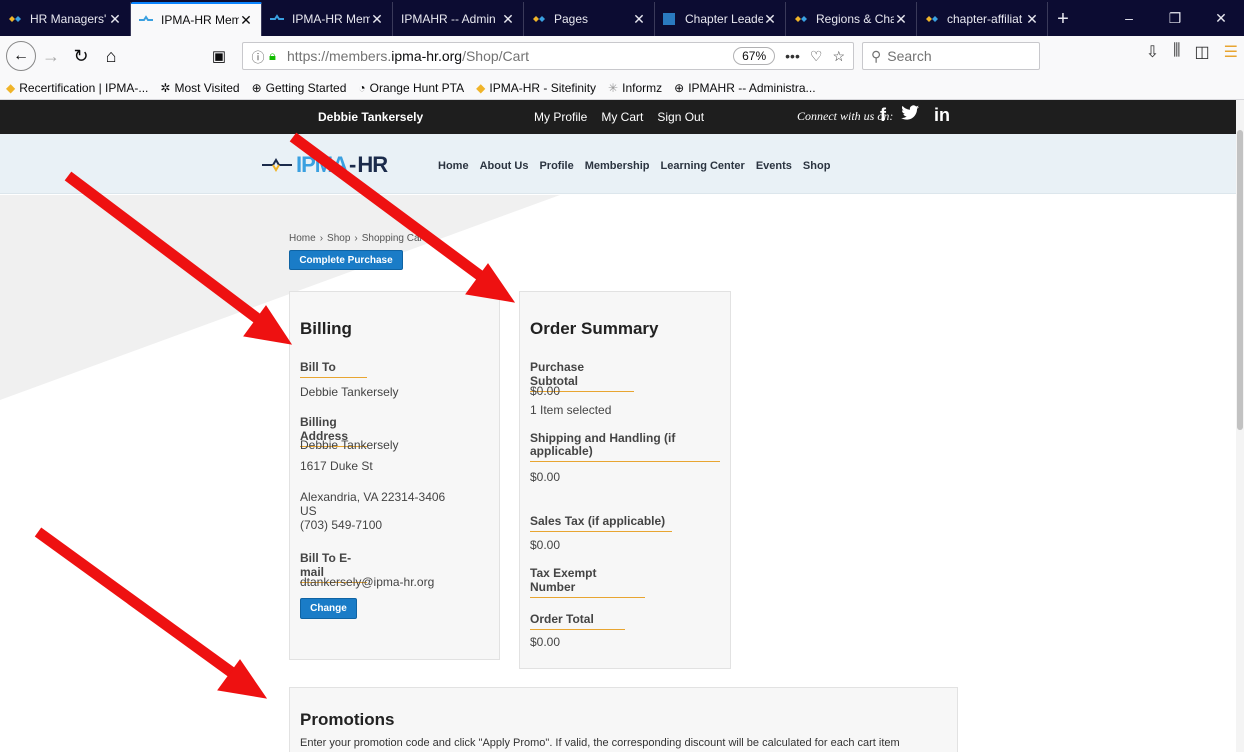 The height and width of the screenshot is (752, 1244). Describe the element at coordinates (1063, 19) in the screenshot. I see `new-tab-button: +` at that location.